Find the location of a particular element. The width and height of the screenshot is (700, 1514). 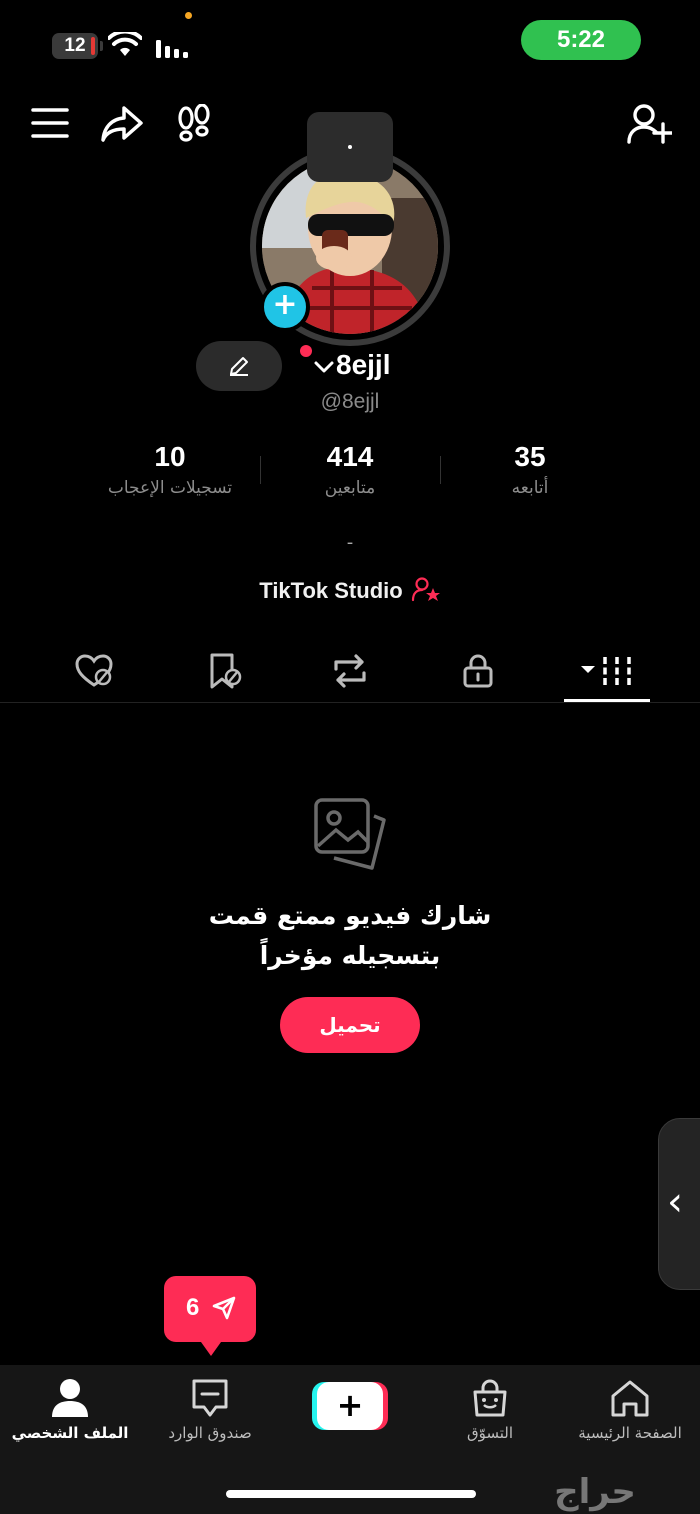

battery-level: 12 is located at coordinates (75, 45).